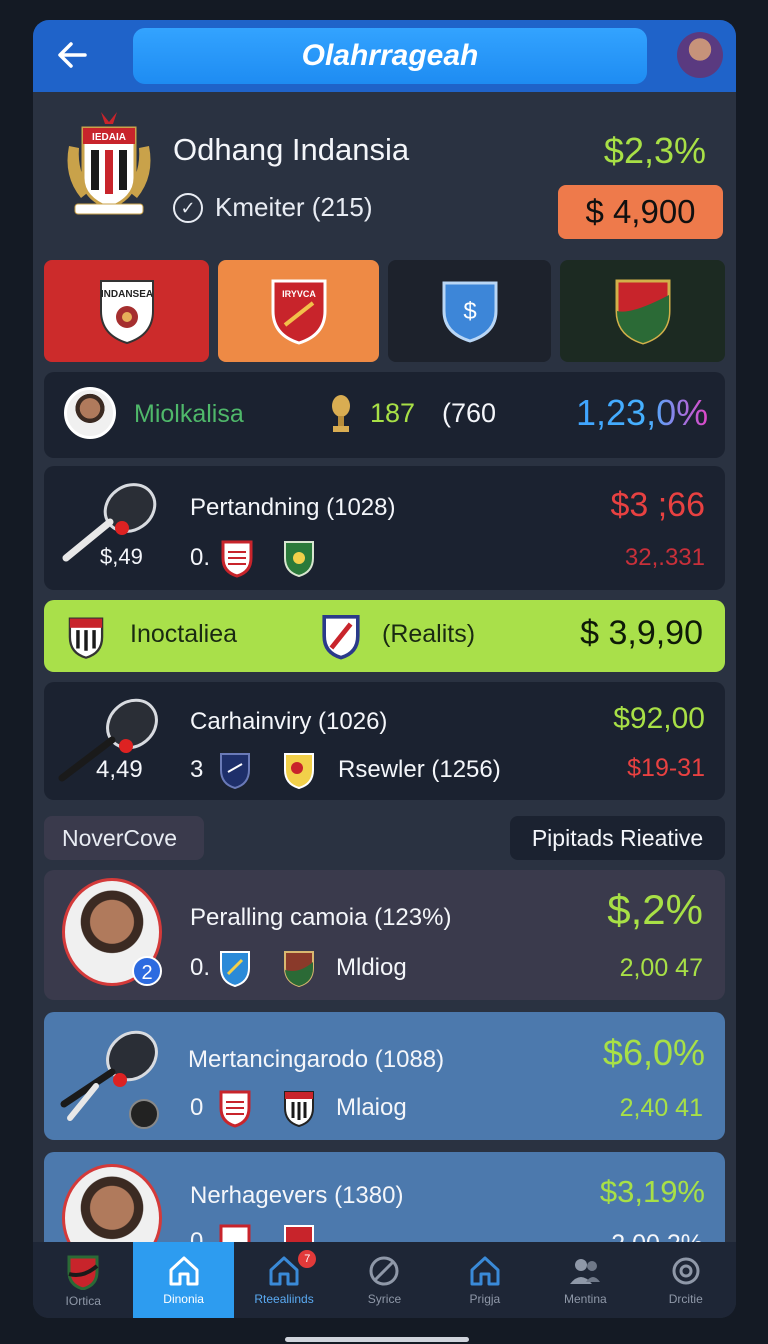 This screenshot has height=1344, width=768. I want to click on match2-title: Carhainviry (1026), so click(289, 721).